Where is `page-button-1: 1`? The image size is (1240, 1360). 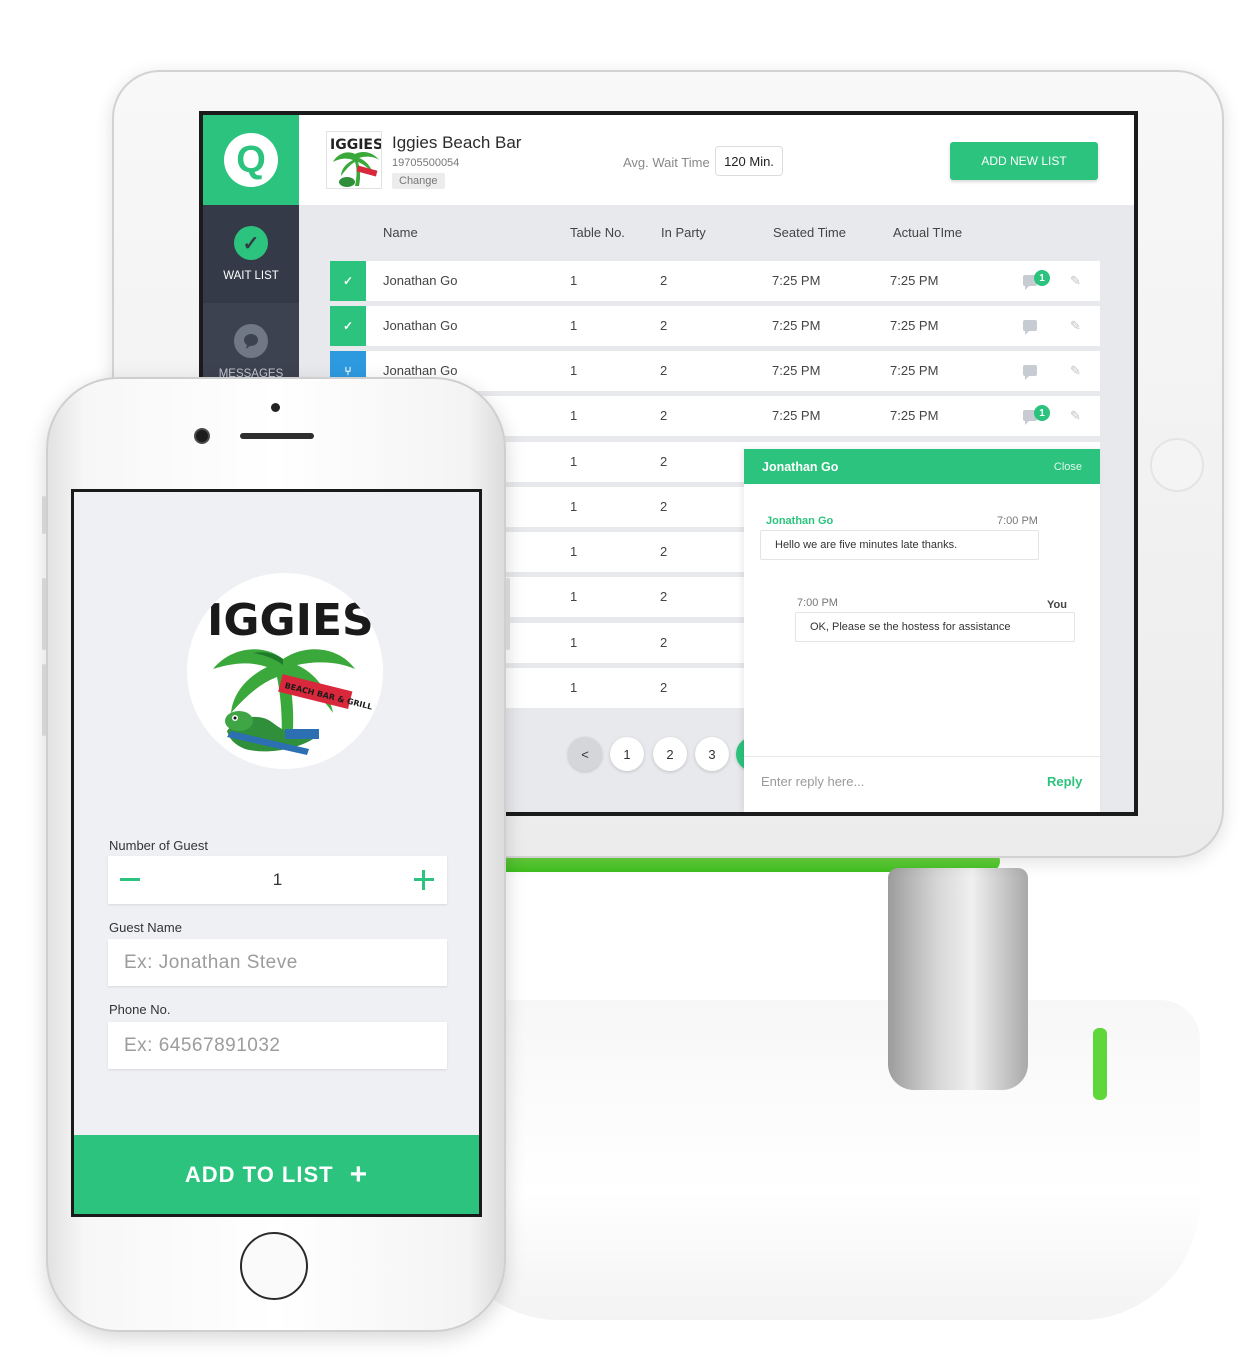
page-button-1: 1 is located at coordinates (627, 754).